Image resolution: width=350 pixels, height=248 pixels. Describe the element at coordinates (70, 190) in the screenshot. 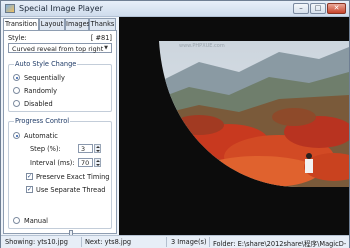

I see `separate-thread-label: Use Separate Thread` at that location.